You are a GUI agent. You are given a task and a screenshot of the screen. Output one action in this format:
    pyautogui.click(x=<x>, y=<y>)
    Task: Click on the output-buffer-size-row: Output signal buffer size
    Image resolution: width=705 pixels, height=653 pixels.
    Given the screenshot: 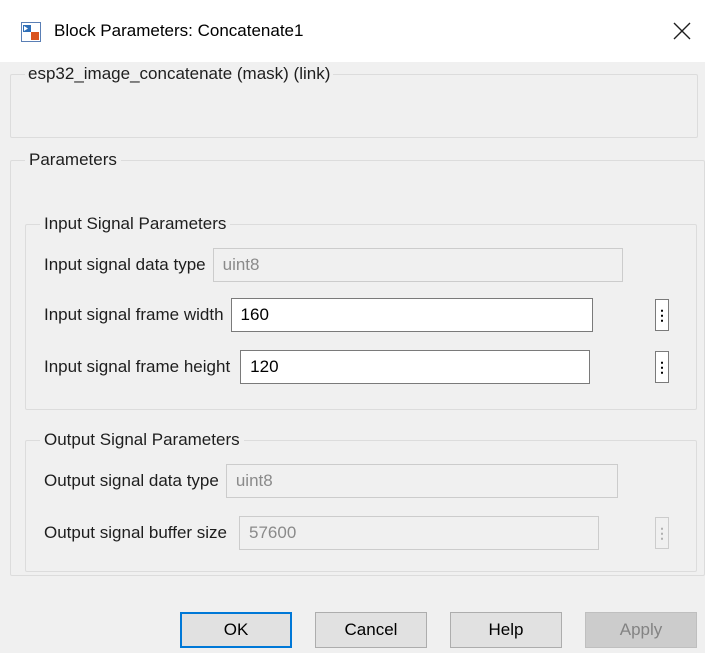 What is the action you would take?
    pyautogui.click(x=322, y=533)
    